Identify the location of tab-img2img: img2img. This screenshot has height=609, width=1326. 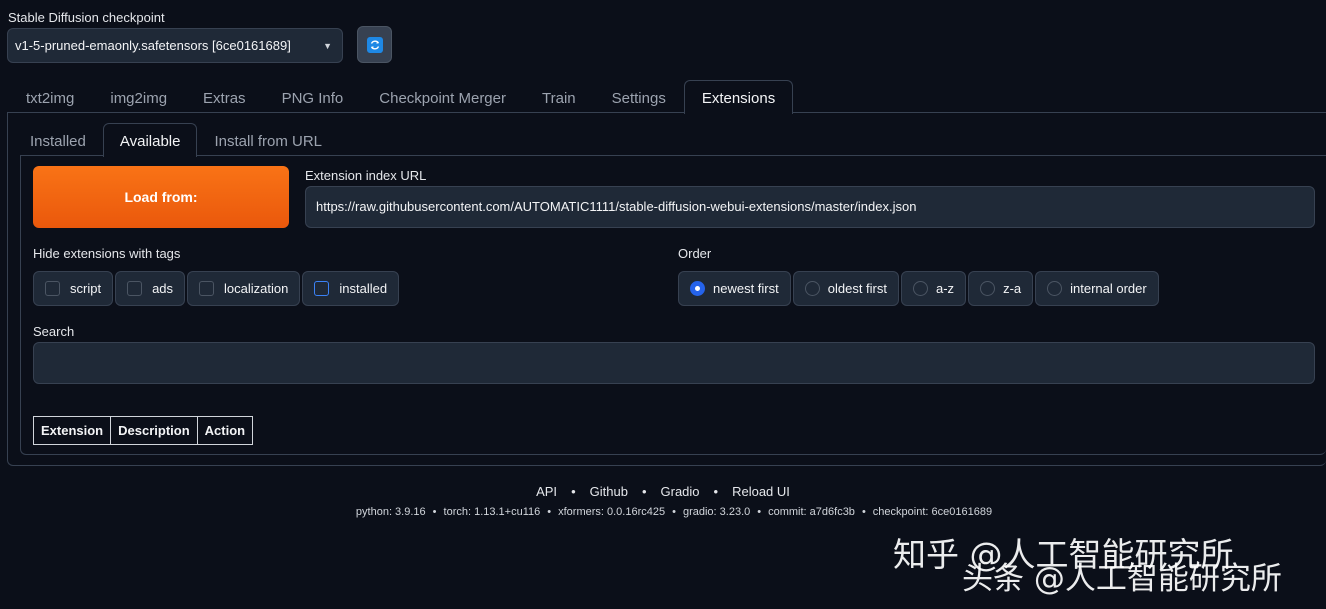
(138, 96).